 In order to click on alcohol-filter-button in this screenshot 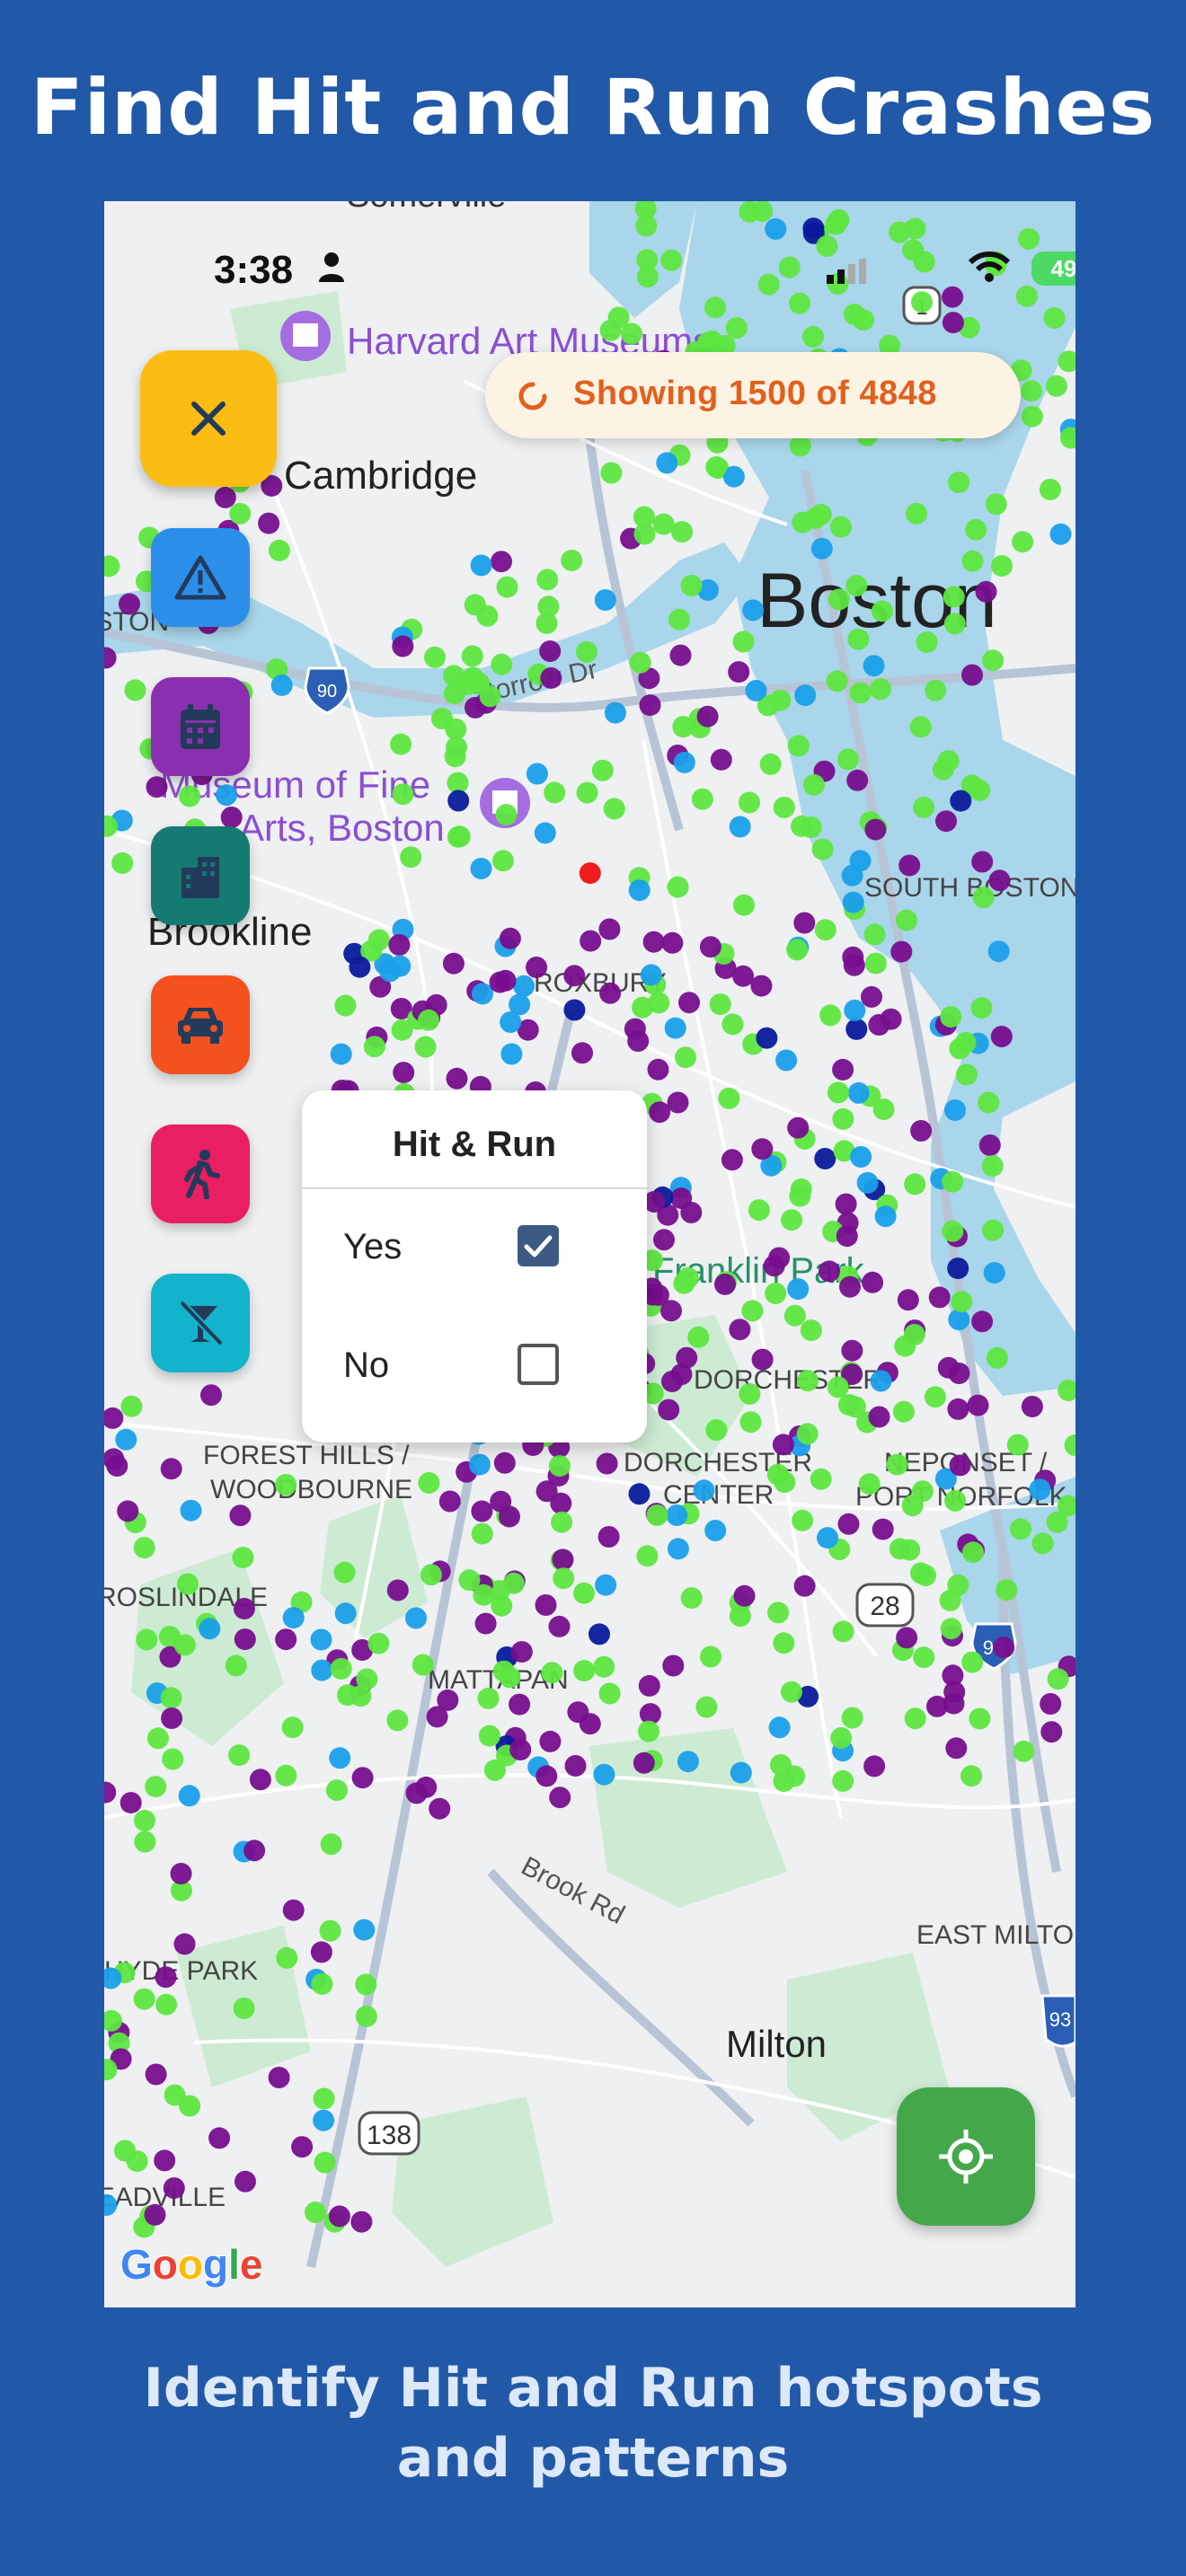, I will do `click(200, 1323)`.